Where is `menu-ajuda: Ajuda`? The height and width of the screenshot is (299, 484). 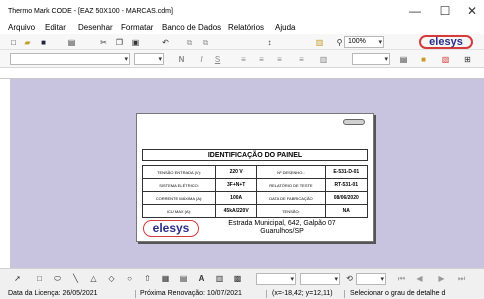
menu-ajuda: Ajuda is located at coordinates (285, 27).